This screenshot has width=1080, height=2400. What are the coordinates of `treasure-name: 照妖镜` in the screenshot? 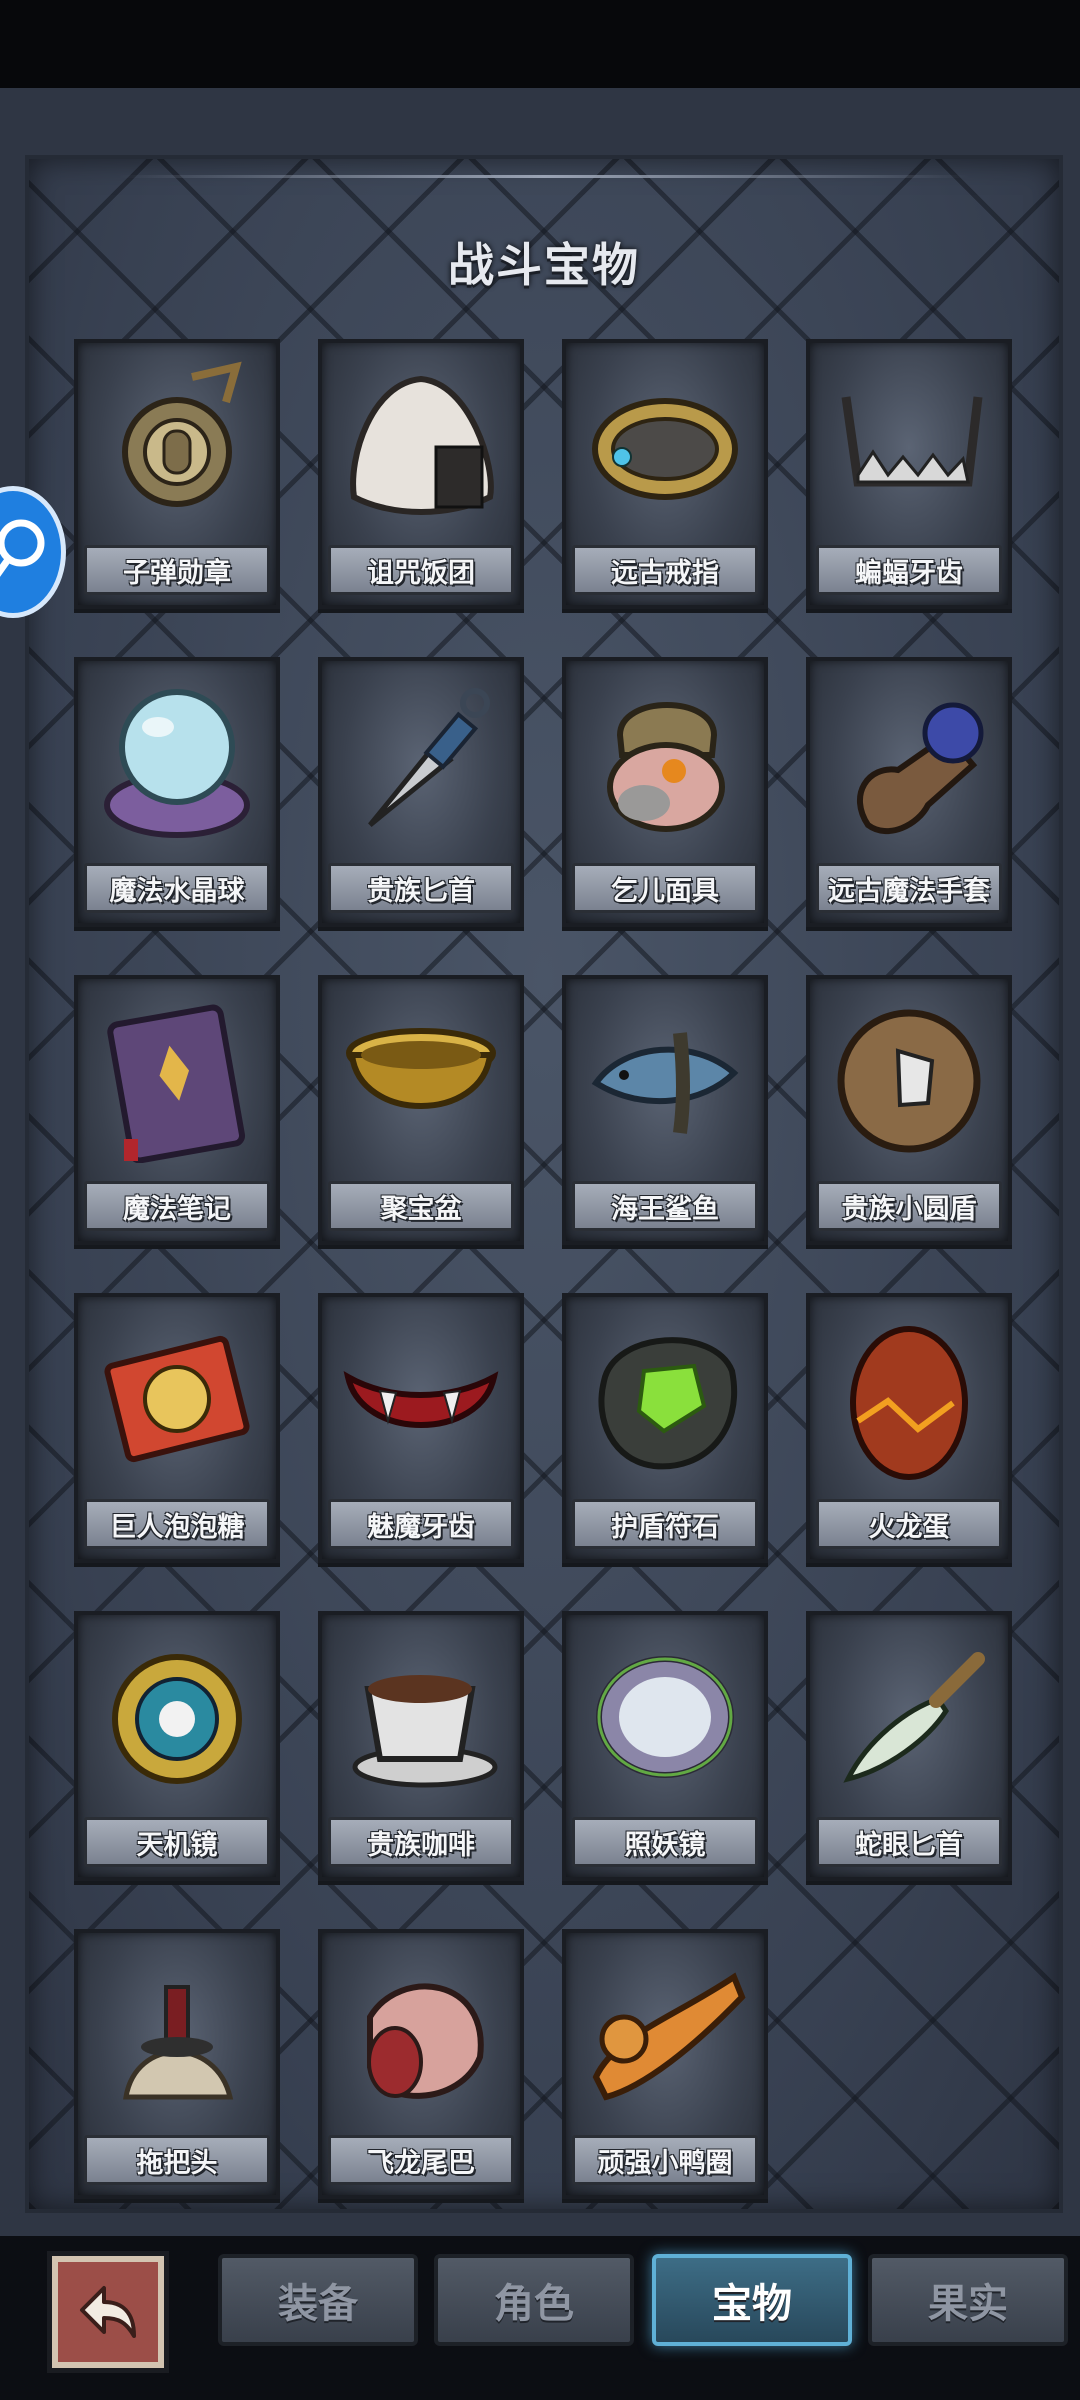 It's located at (665, 1845).